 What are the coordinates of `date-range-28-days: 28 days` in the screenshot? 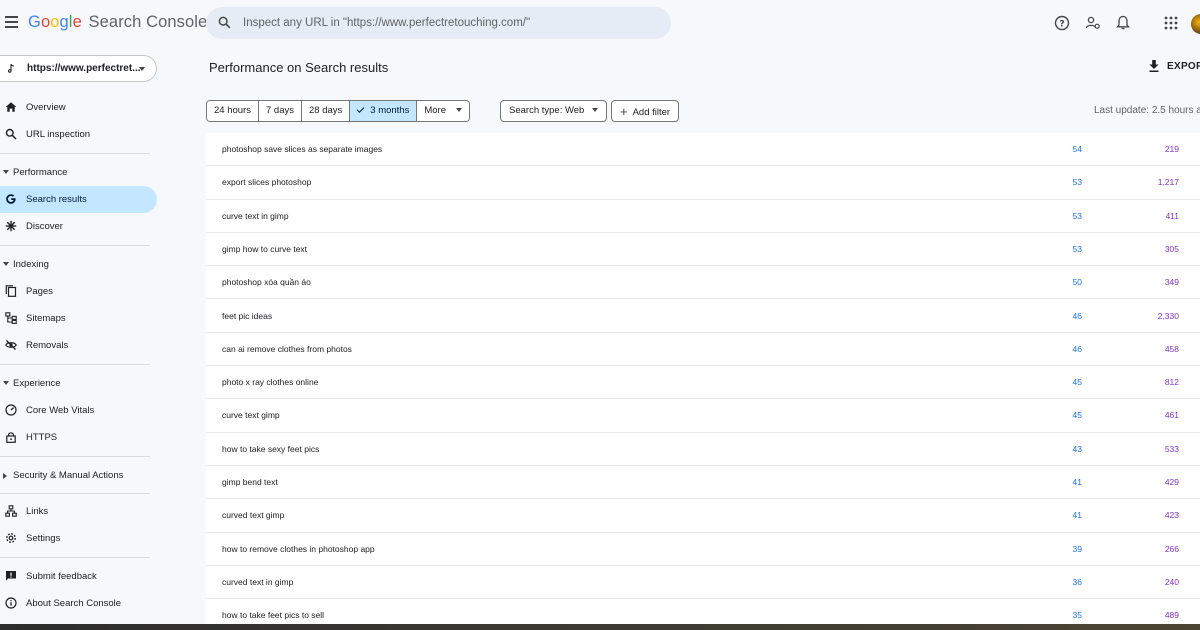 It's located at (326, 111).